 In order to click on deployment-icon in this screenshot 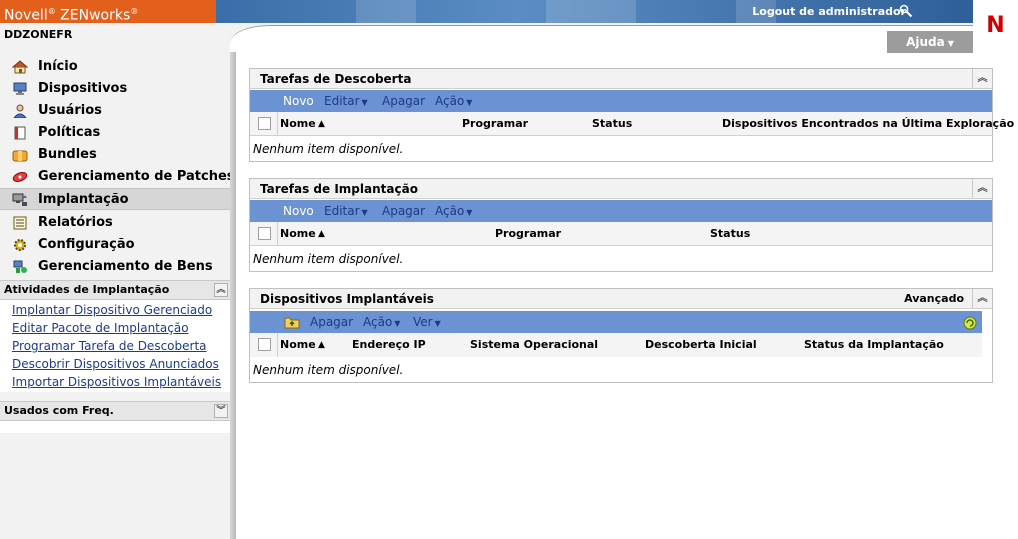, I will do `click(20, 200)`.